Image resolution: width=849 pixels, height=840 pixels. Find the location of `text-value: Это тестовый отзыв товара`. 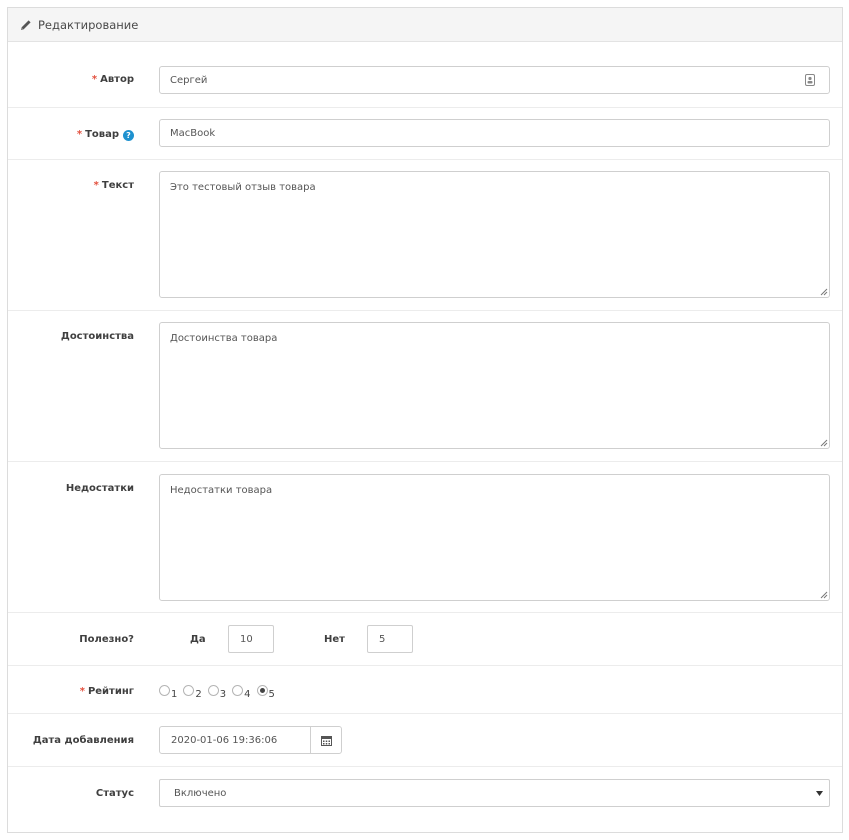

text-value: Это тестовый отзыв товара is located at coordinates (243, 187).